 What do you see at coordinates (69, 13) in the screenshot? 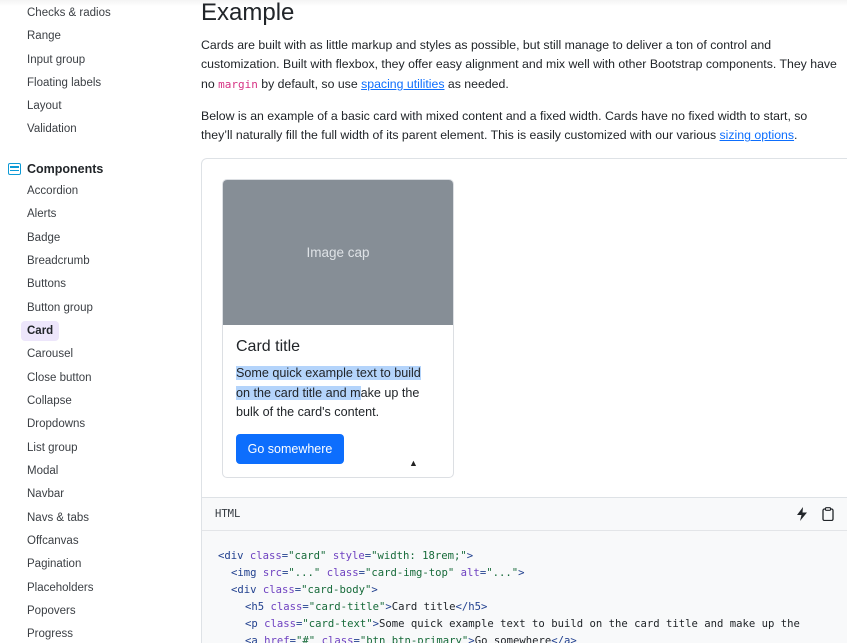
I see `sidebar-item-checks-radios: Checks & radios` at bounding box center [69, 13].